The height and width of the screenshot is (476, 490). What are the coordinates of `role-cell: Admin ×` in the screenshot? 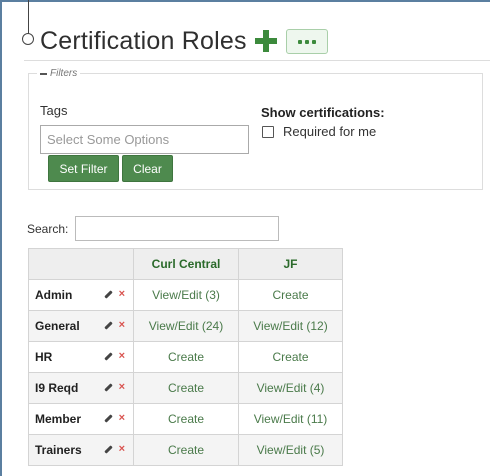 It's located at (81, 295).